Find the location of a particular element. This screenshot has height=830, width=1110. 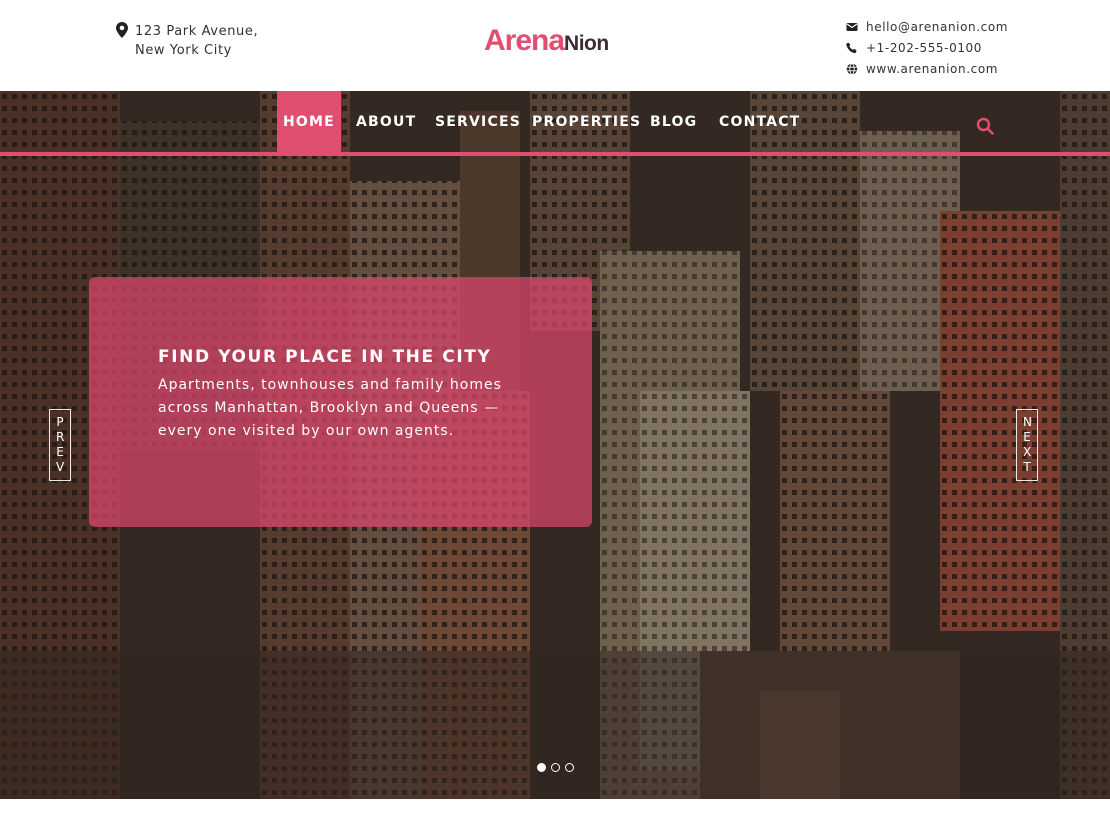

website-row: www.arenanion.com is located at coordinates (927, 68).